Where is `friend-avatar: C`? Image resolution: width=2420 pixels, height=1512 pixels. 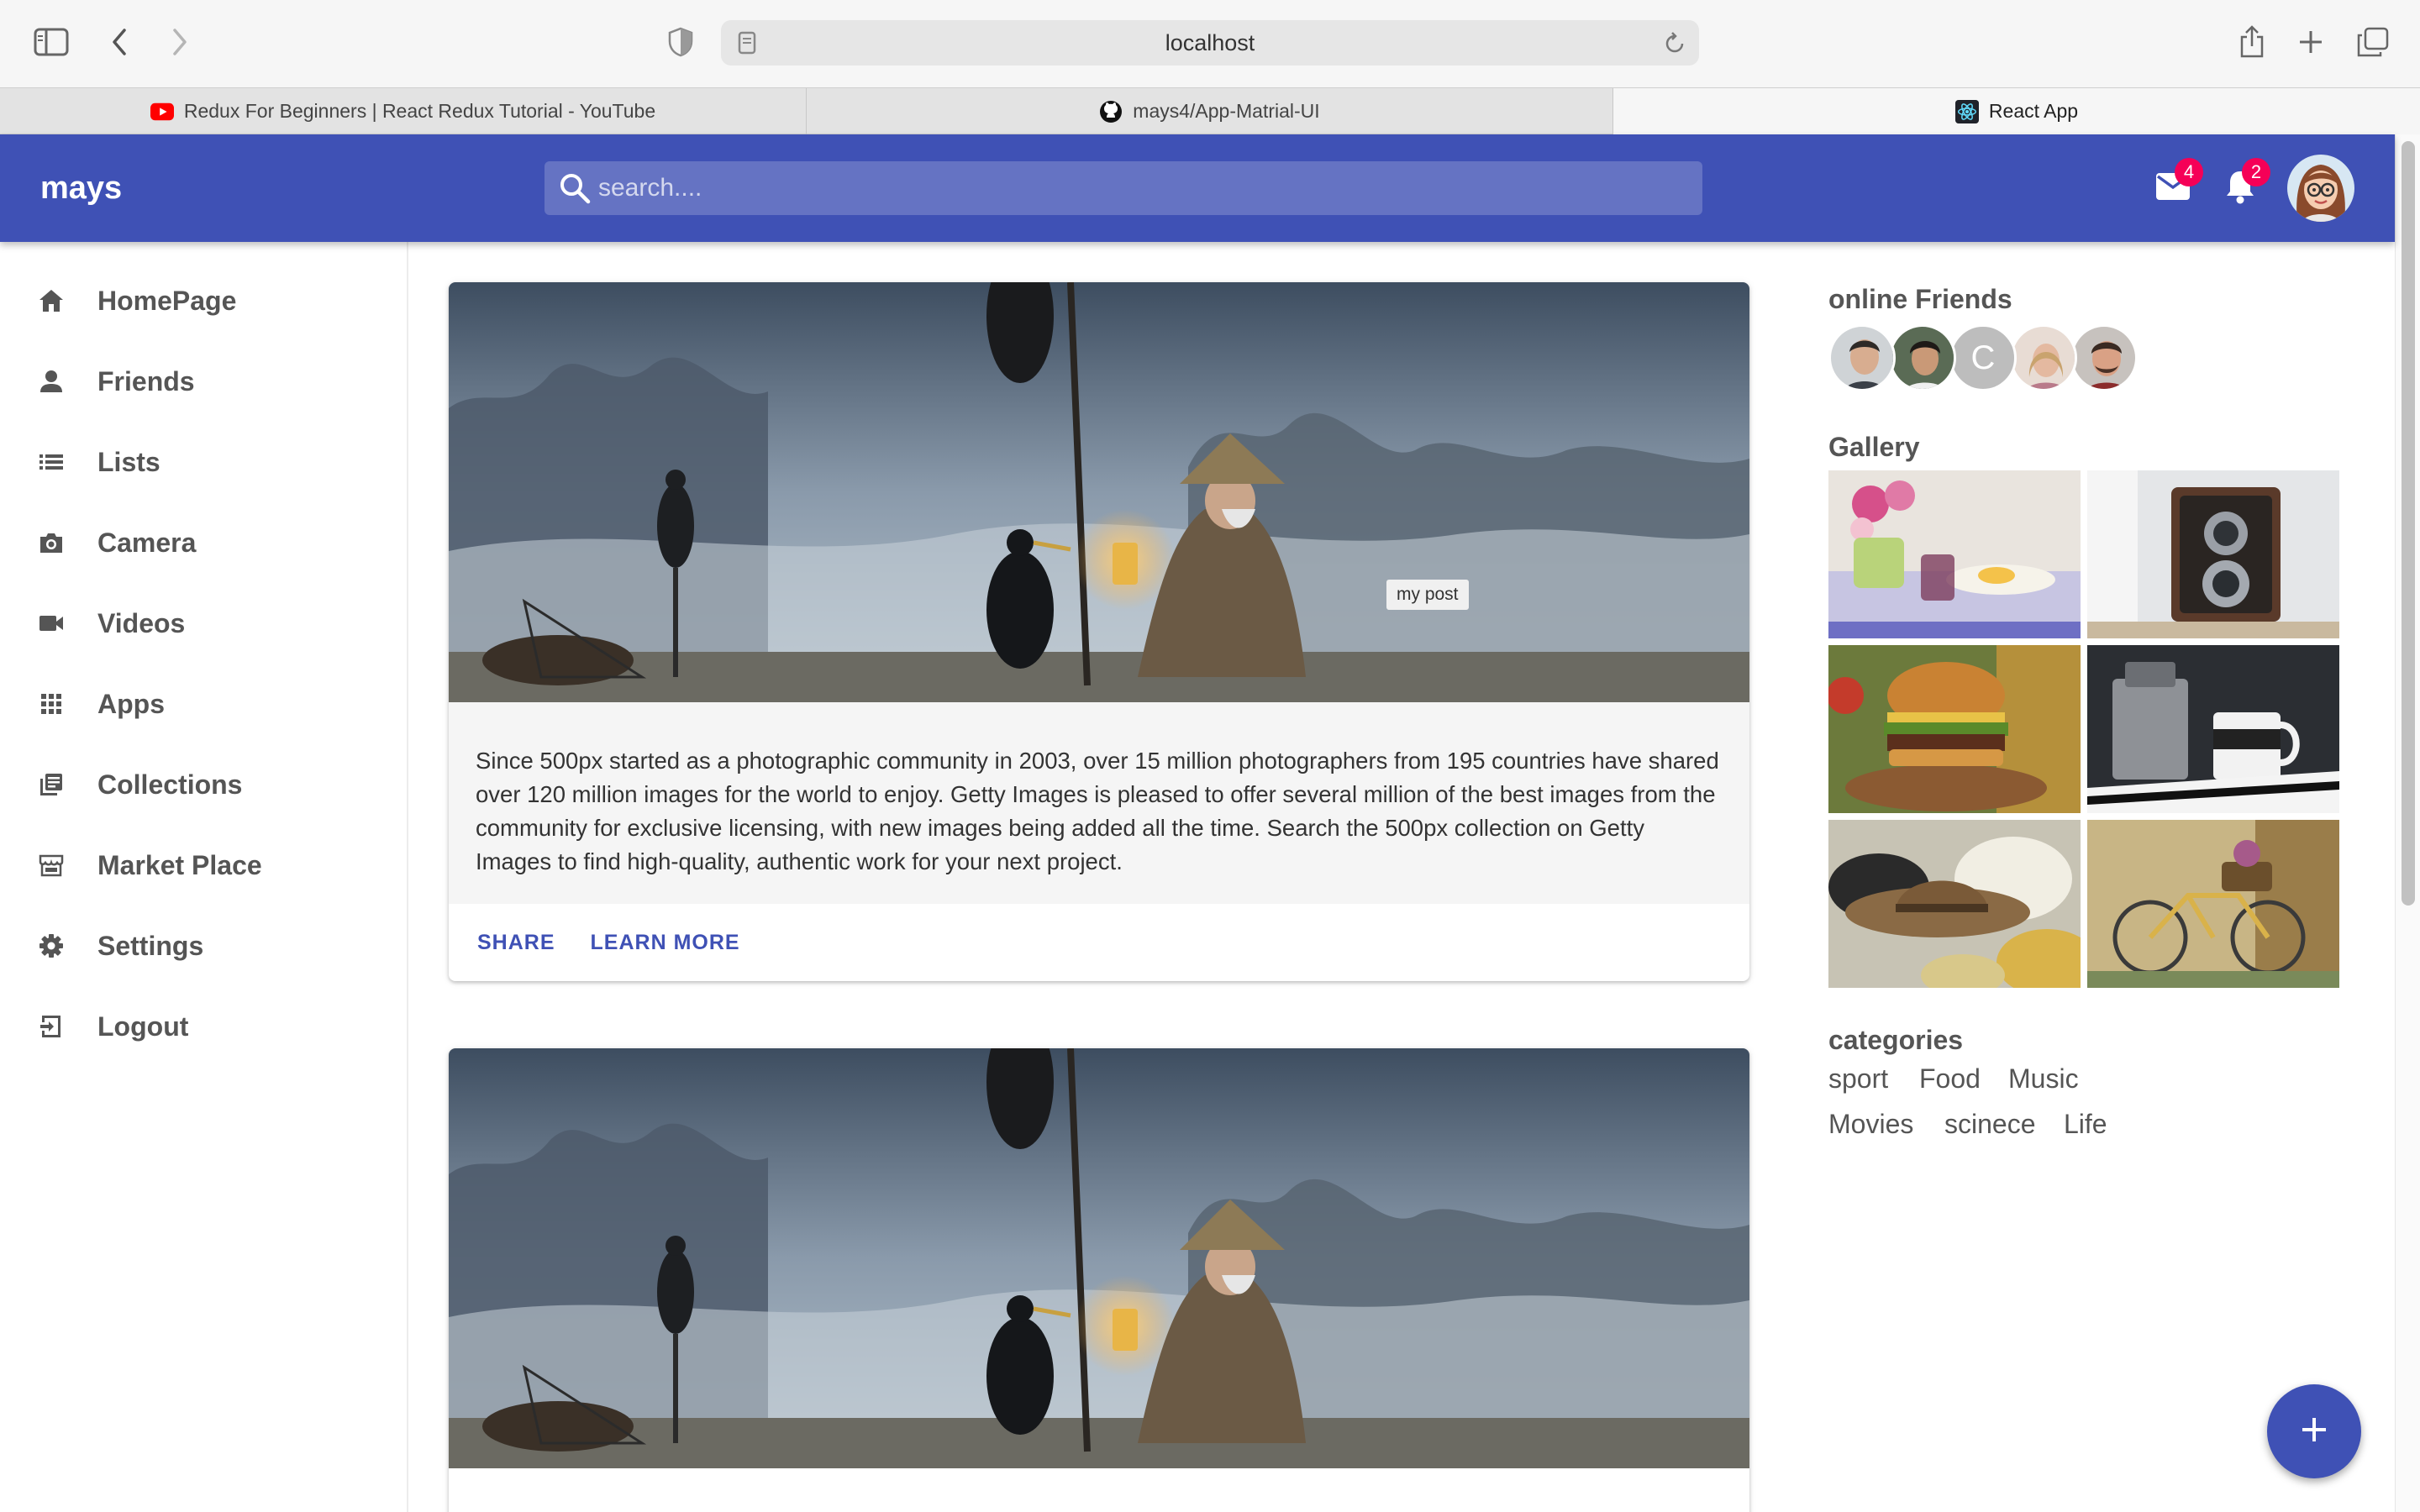 friend-avatar: C is located at coordinates (1983, 357).